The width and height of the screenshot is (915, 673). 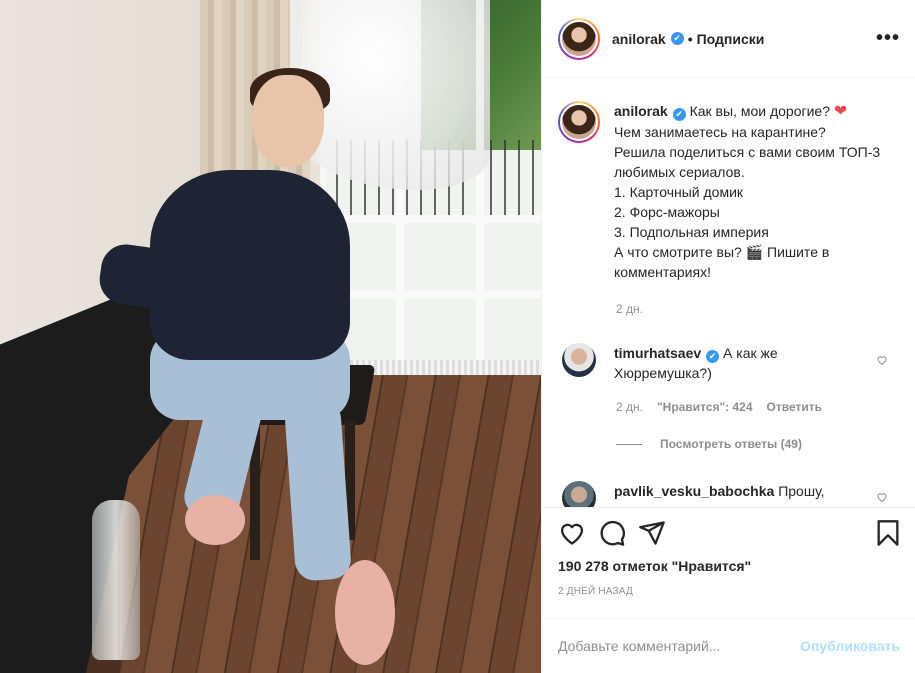 What do you see at coordinates (288, 121) in the screenshot?
I see `photo-person-face` at bounding box center [288, 121].